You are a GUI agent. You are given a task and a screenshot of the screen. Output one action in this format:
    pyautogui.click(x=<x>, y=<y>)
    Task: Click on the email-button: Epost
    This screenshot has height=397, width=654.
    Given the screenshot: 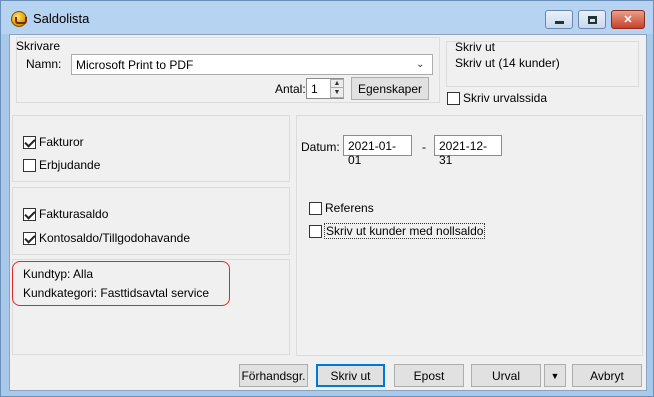 What is the action you would take?
    pyautogui.click(x=429, y=375)
    